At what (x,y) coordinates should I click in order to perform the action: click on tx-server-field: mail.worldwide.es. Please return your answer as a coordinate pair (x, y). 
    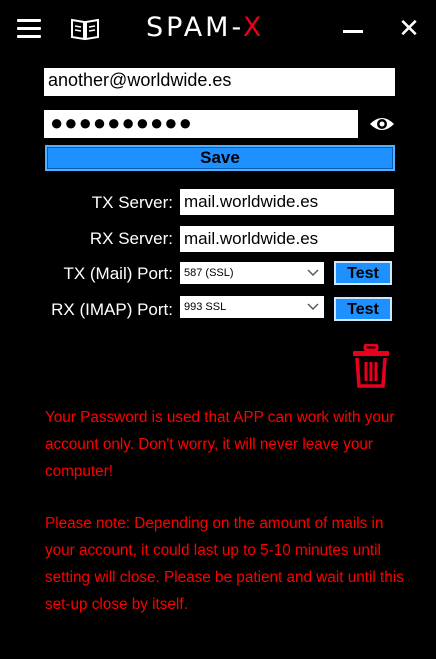
    Looking at the image, I should click on (287, 202).